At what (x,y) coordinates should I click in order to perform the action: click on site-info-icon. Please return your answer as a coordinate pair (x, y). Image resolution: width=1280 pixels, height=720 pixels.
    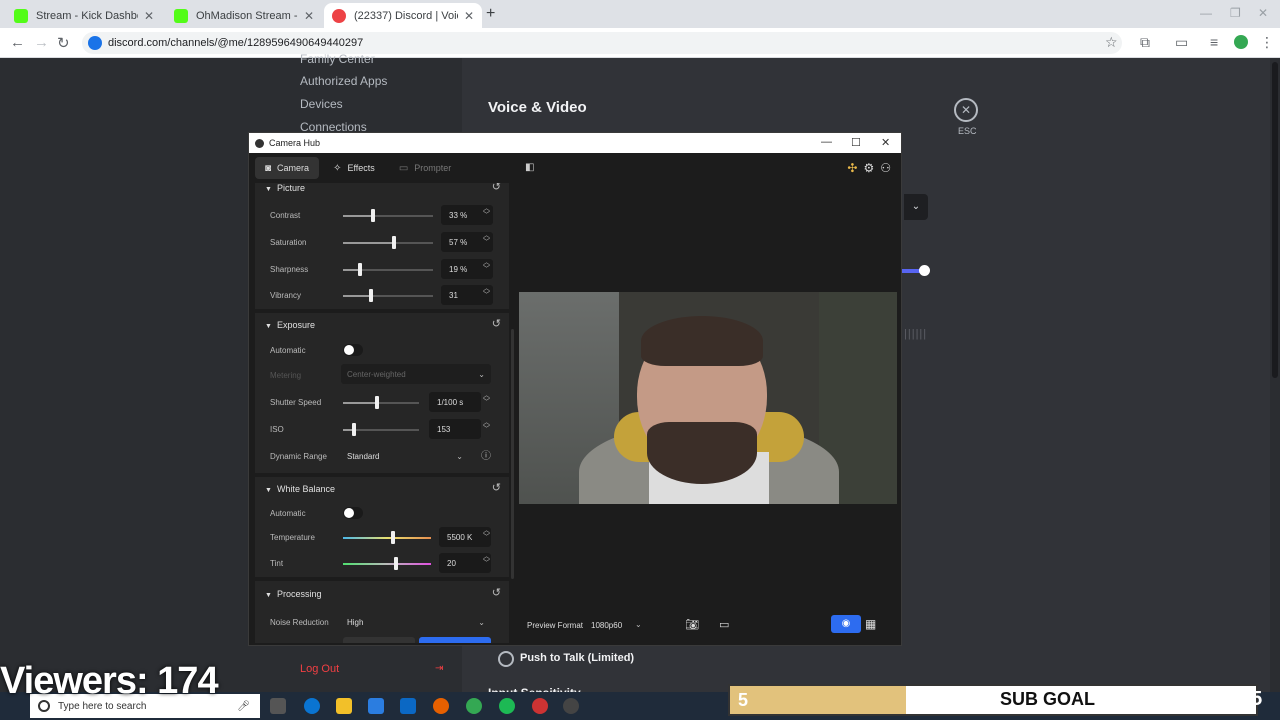
    Looking at the image, I should click on (95, 43).